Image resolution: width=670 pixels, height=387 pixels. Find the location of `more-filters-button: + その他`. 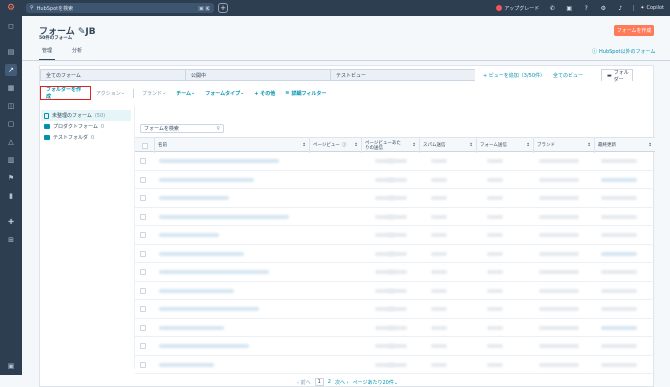

more-filters-button: + その他 is located at coordinates (264, 93).